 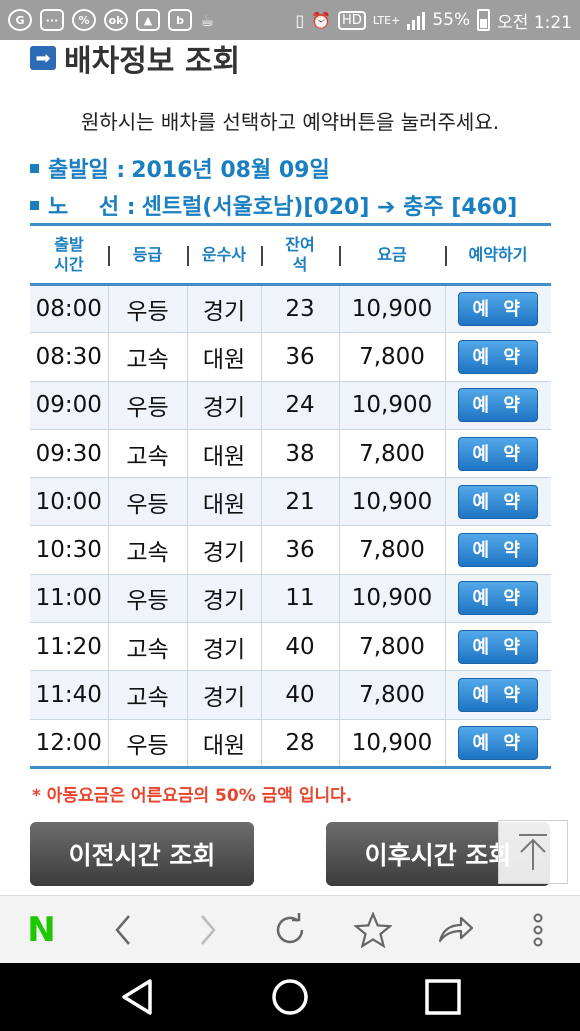 What do you see at coordinates (321, 20) in the screenshot?
I see `alarm-icon: ⏰` at bounding box center [321, 20].